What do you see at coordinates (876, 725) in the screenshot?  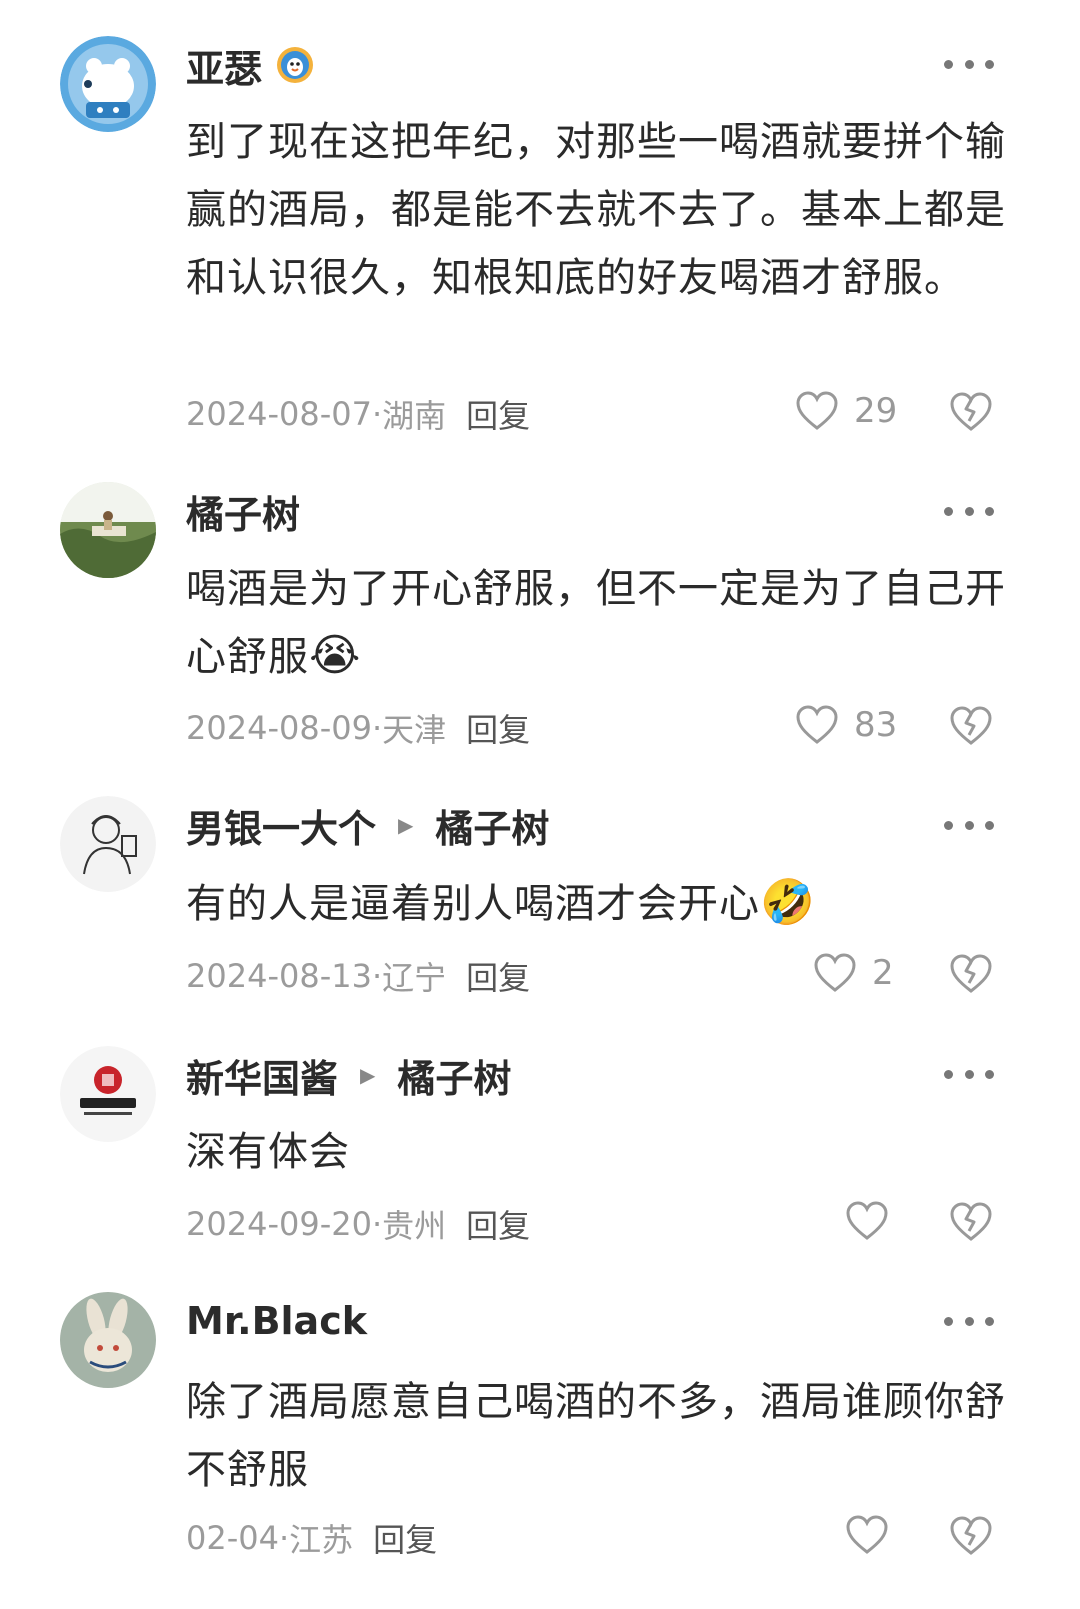 I see `like-count: 83` at bounding box center [876, 725].